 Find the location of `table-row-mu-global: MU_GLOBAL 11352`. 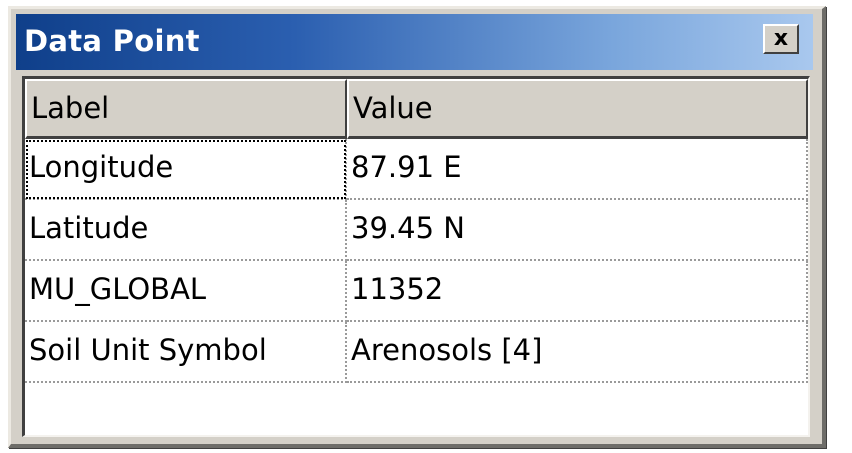

table-row-mu-global: MU_GLOBAL 11352 is located at coordinates (416, 291).